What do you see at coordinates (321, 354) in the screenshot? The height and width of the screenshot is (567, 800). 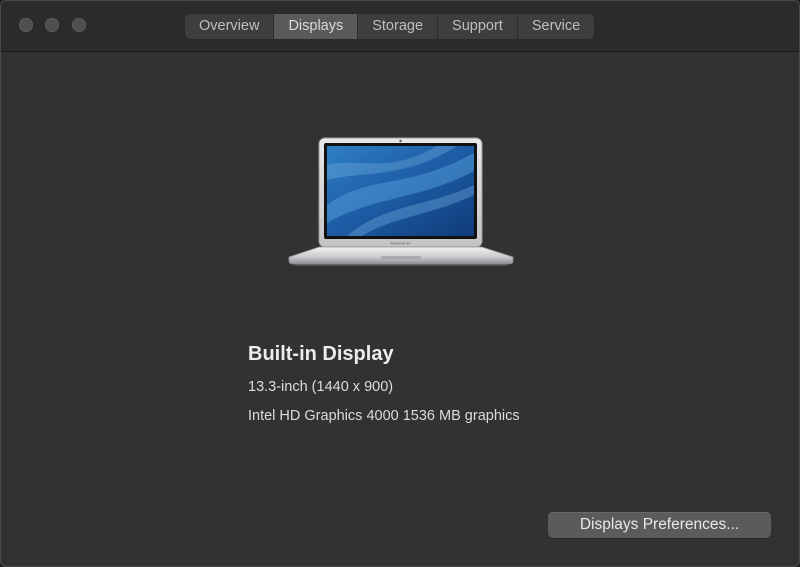 I see `display-name: Built-in Display` at bounding box center [321, 354].